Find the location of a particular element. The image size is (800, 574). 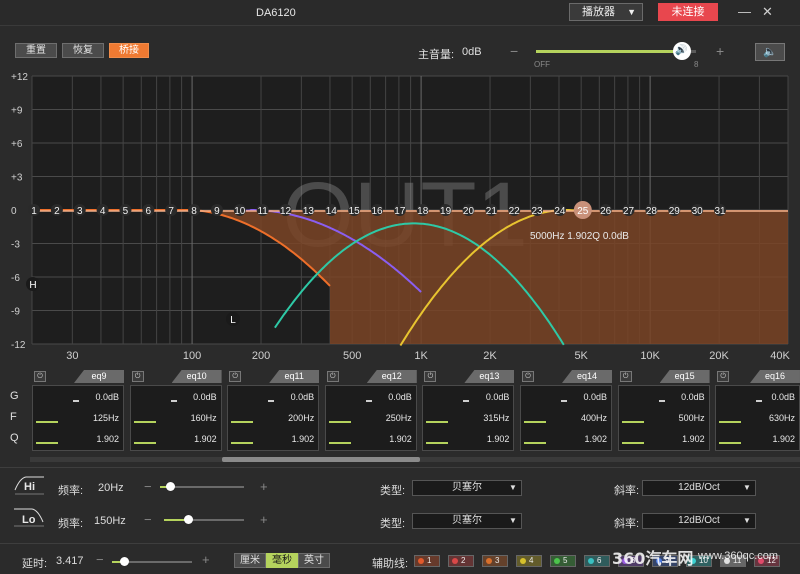

lo-type-select: 贝塞尔 ▼ is located at coordinates (467, 521).